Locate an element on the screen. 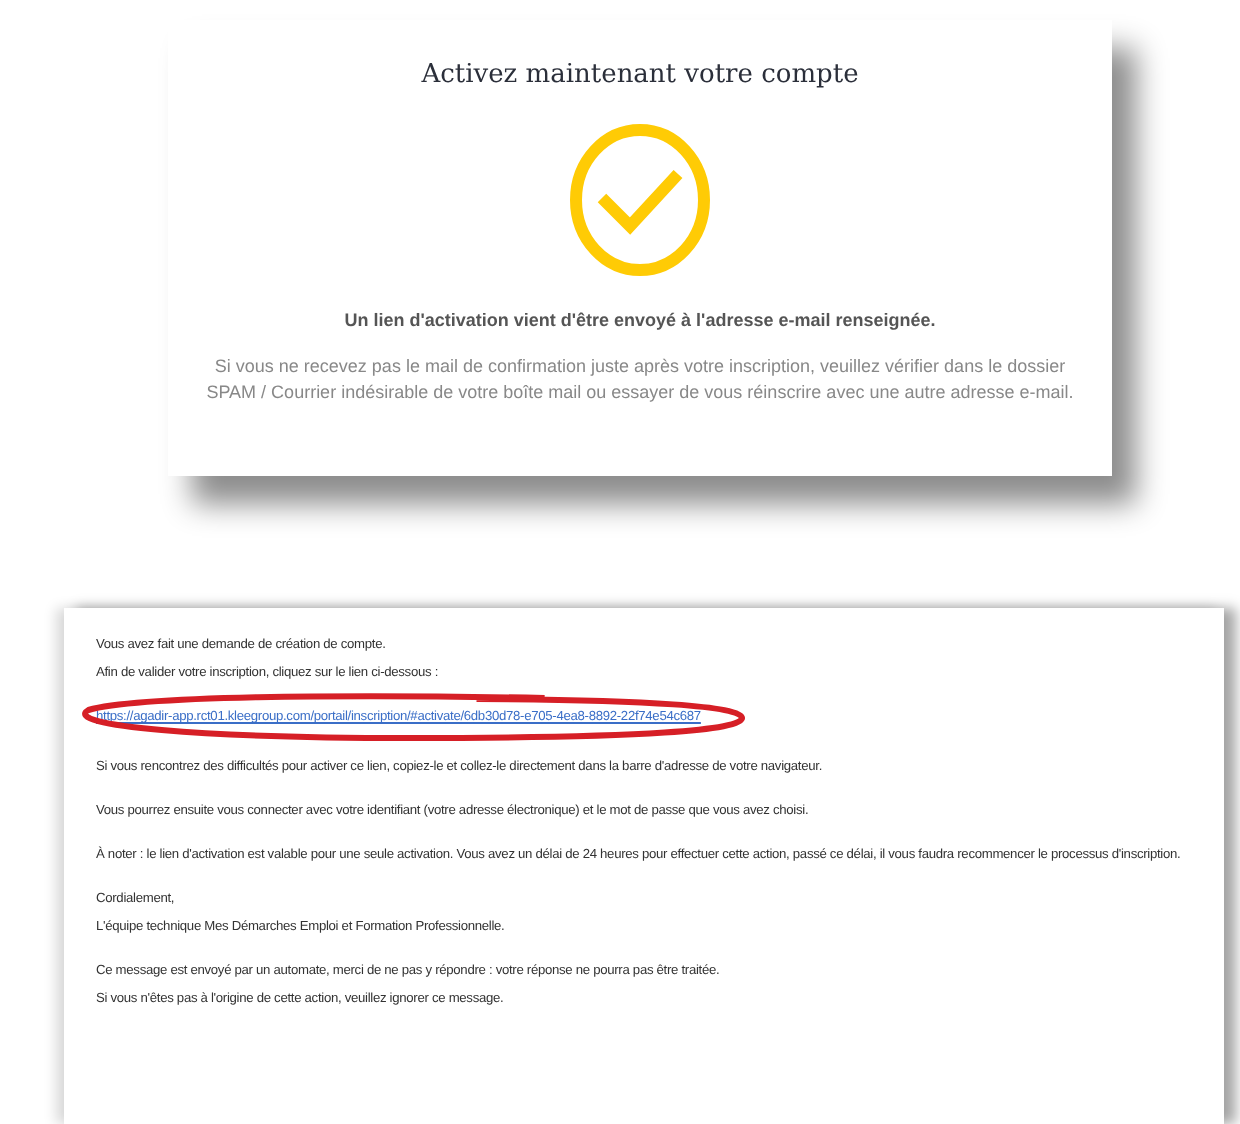  confirmation-message: Un lien d'activation vient d'être envoyé à l'adresse e-mail renseignée. is located at coordinates (640, 320).